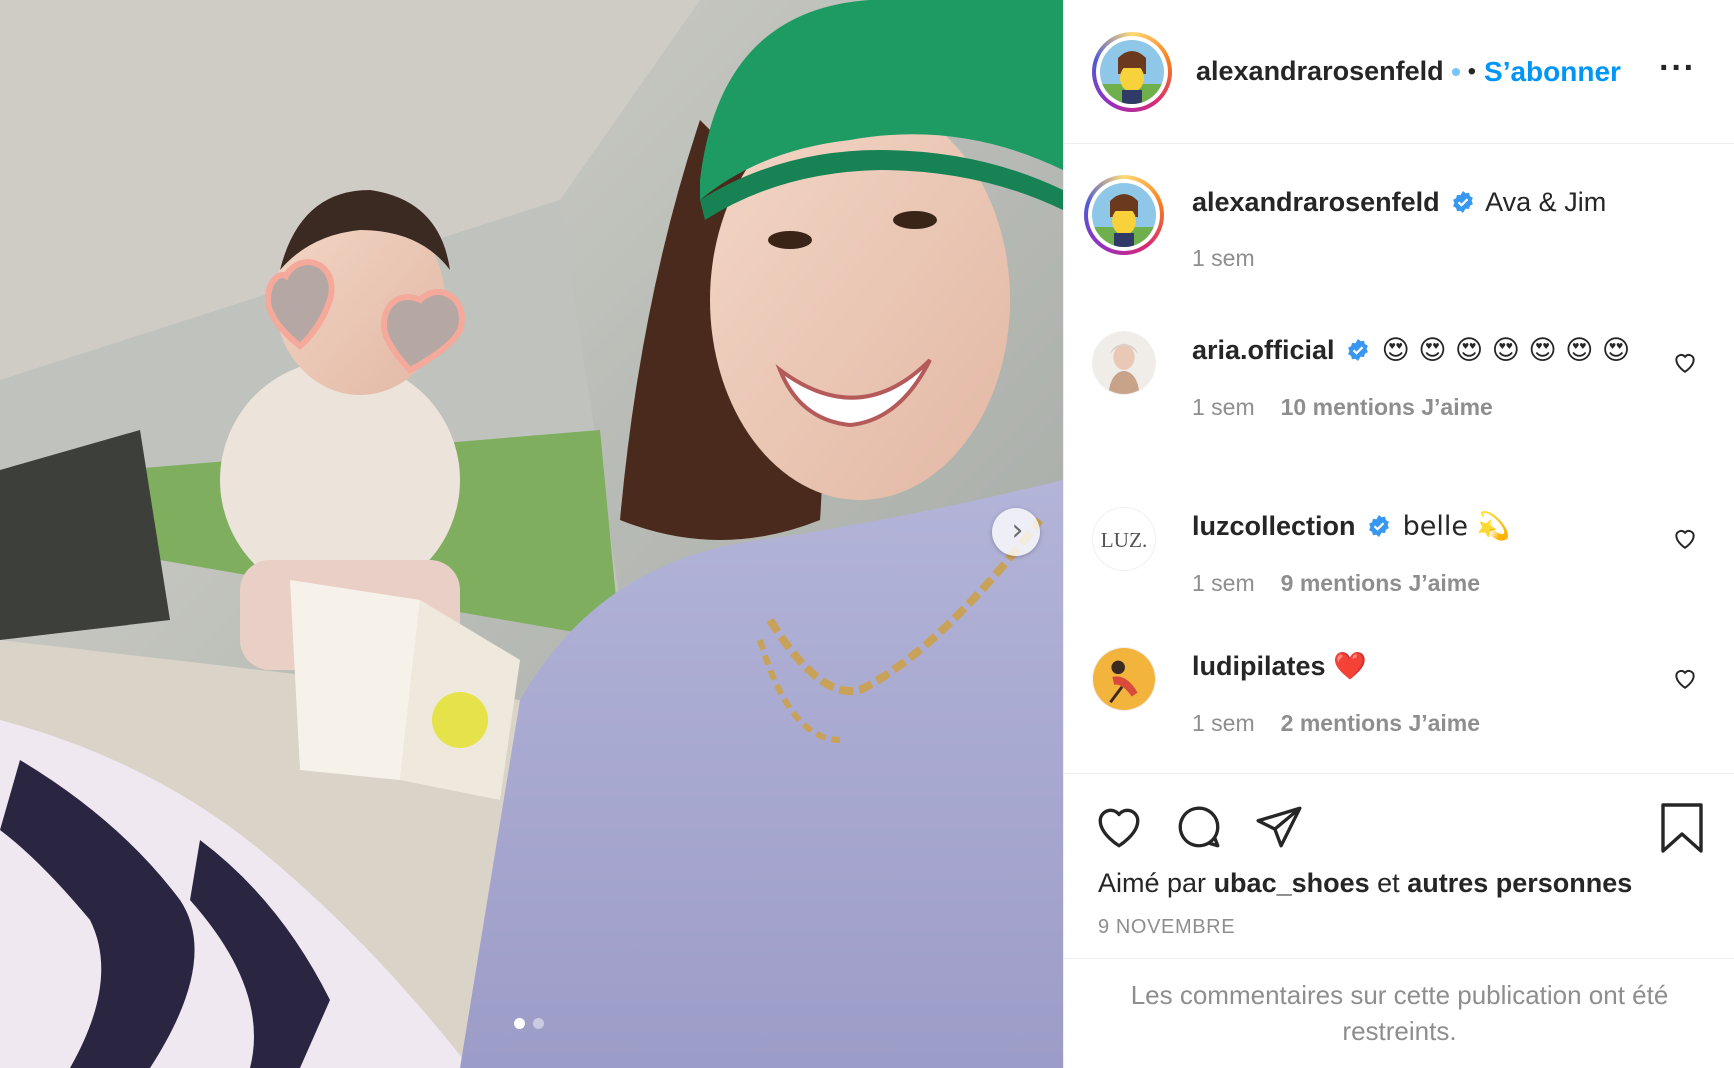 The height and width of the screenshot is (1068, 1734). Describe the element at coordinates (1398, 223) in the screenshot. I see `caption-row: alexandrarosenfeld Ava & Jim 1 sem` at that location.